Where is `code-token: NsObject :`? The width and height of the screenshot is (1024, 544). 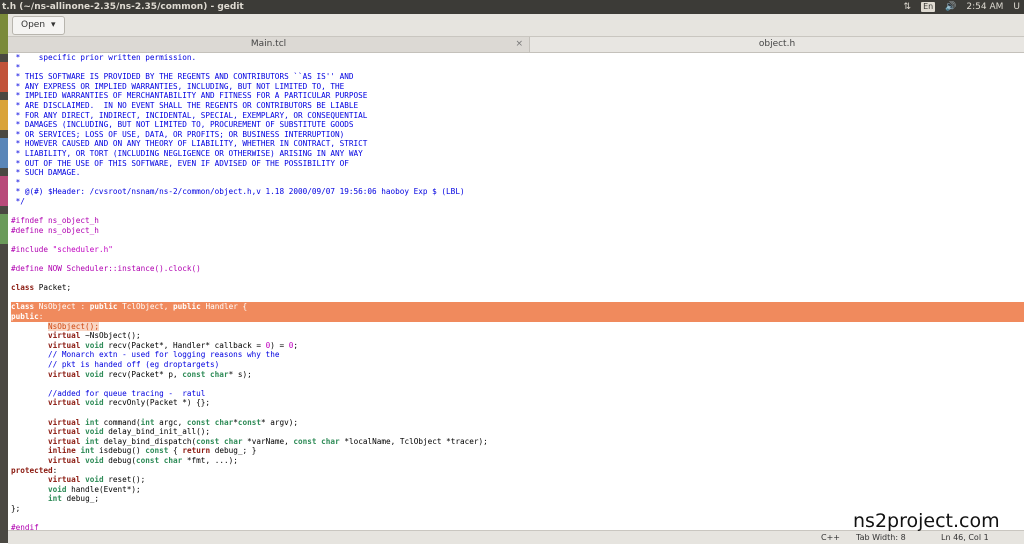 code-token: NsObject : is located at coordinates (62, 307).